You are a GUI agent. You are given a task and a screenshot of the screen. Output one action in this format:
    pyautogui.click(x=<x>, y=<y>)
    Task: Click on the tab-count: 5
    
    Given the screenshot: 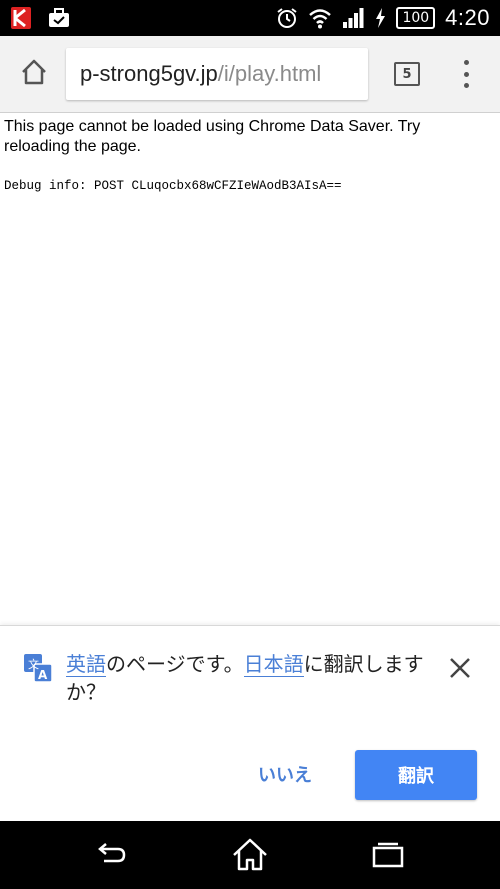 What is the action you would take?
    pyautogui.click(x=407, y=74)
    